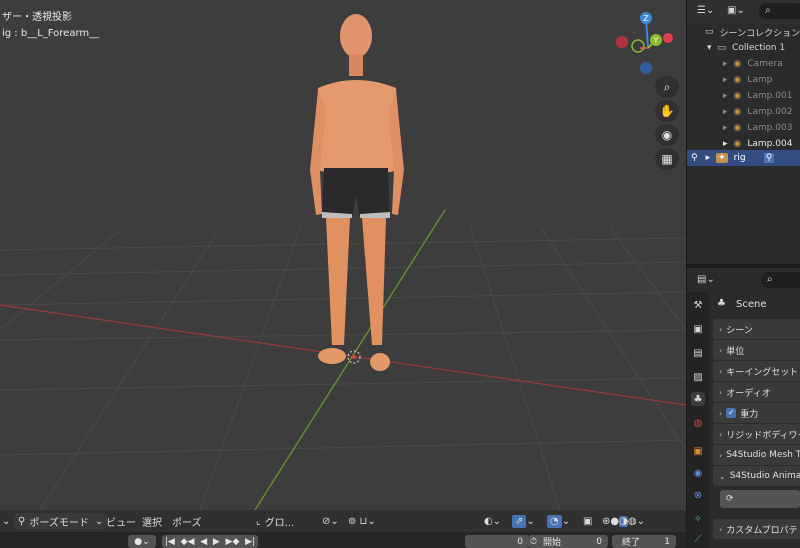  What do you see at coordinates (646, 68) in the screenshot?
I see `negative-z-icon` at bounding box center [646, 68].